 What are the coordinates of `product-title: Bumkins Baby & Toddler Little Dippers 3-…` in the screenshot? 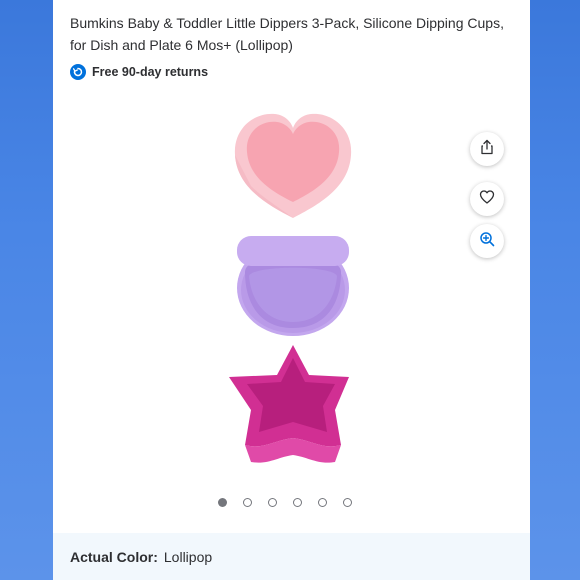 It's located at (287, 34).